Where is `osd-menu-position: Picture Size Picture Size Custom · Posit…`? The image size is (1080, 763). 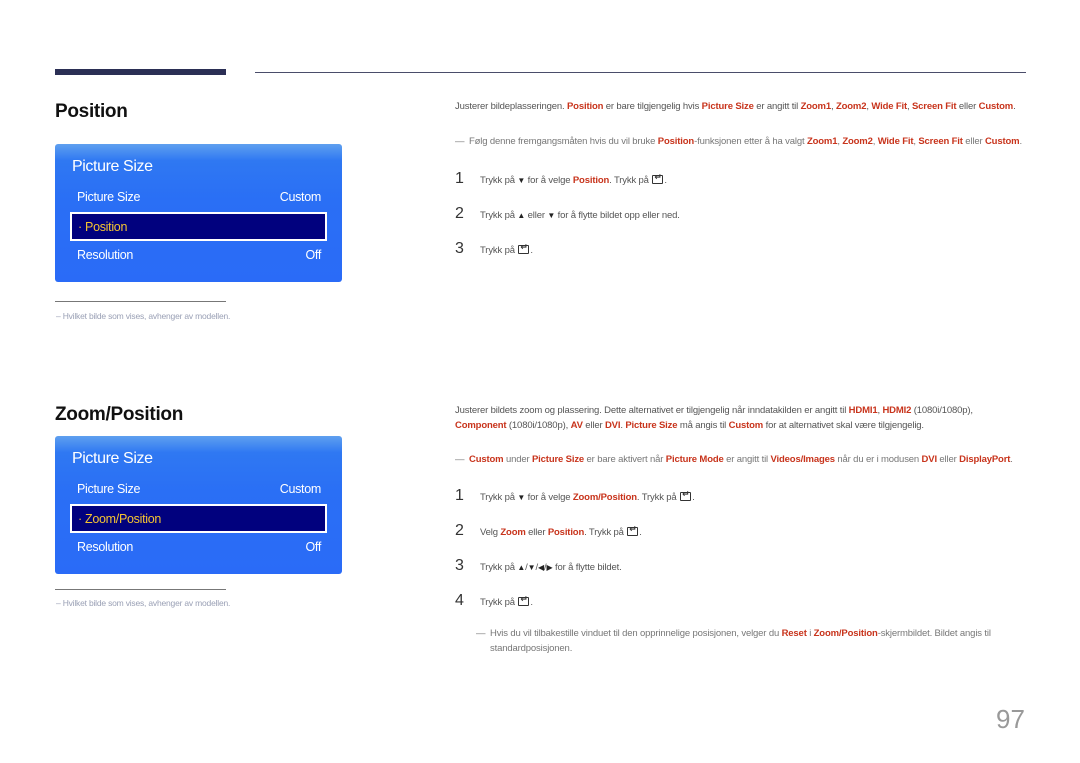
osd-menu-position: Picture Size Picture Size Custom · Posit… is located at coordinates (198, 213).